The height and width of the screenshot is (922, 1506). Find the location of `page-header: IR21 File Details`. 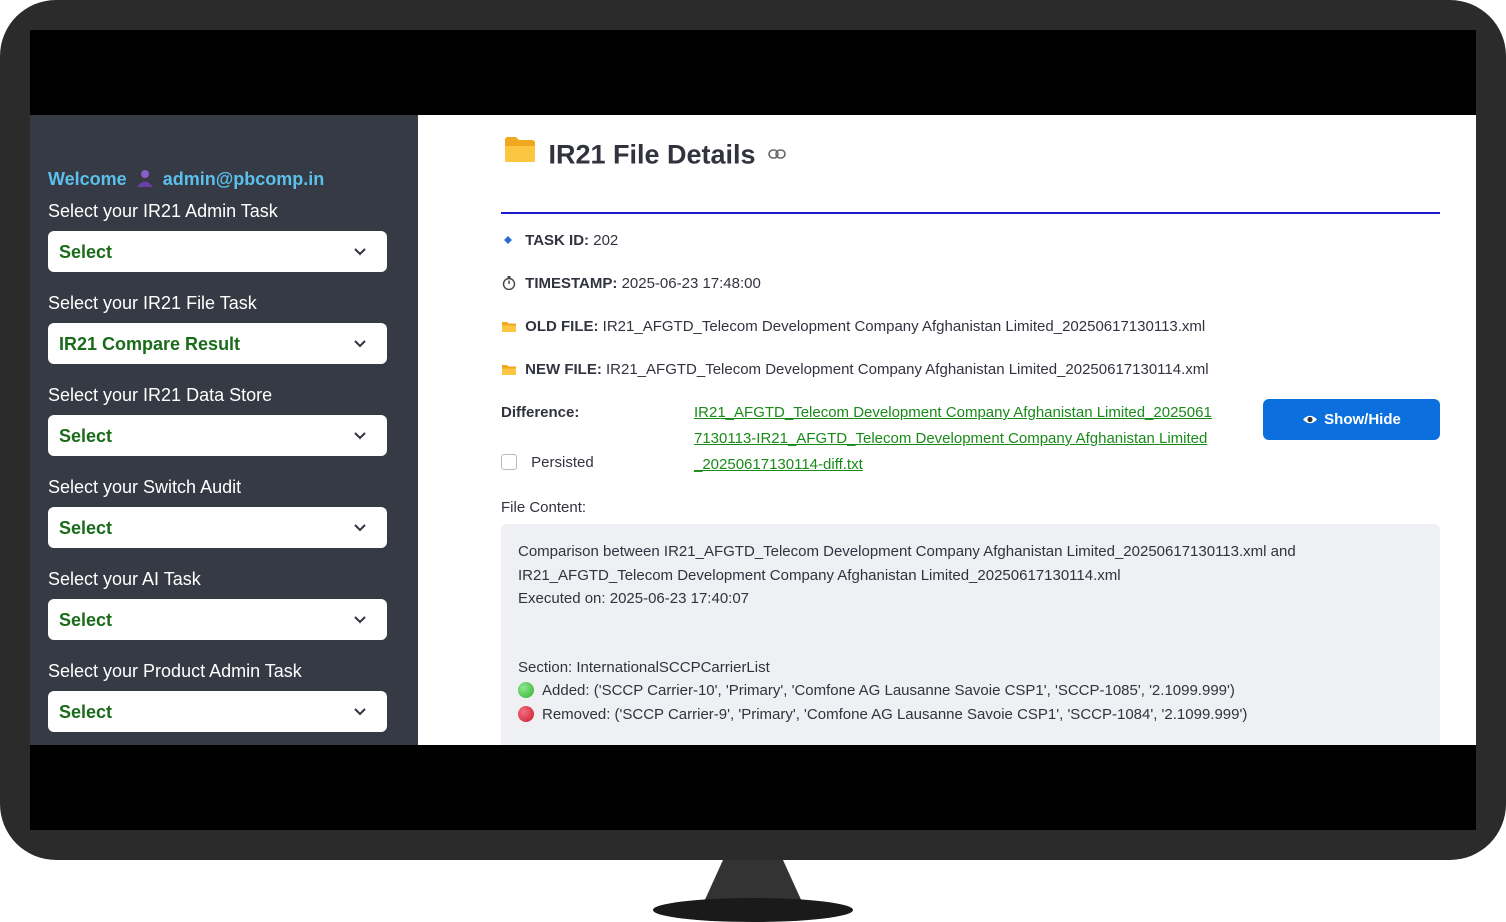

page-header: IR21 File Details is located at coordinates (645, 153).